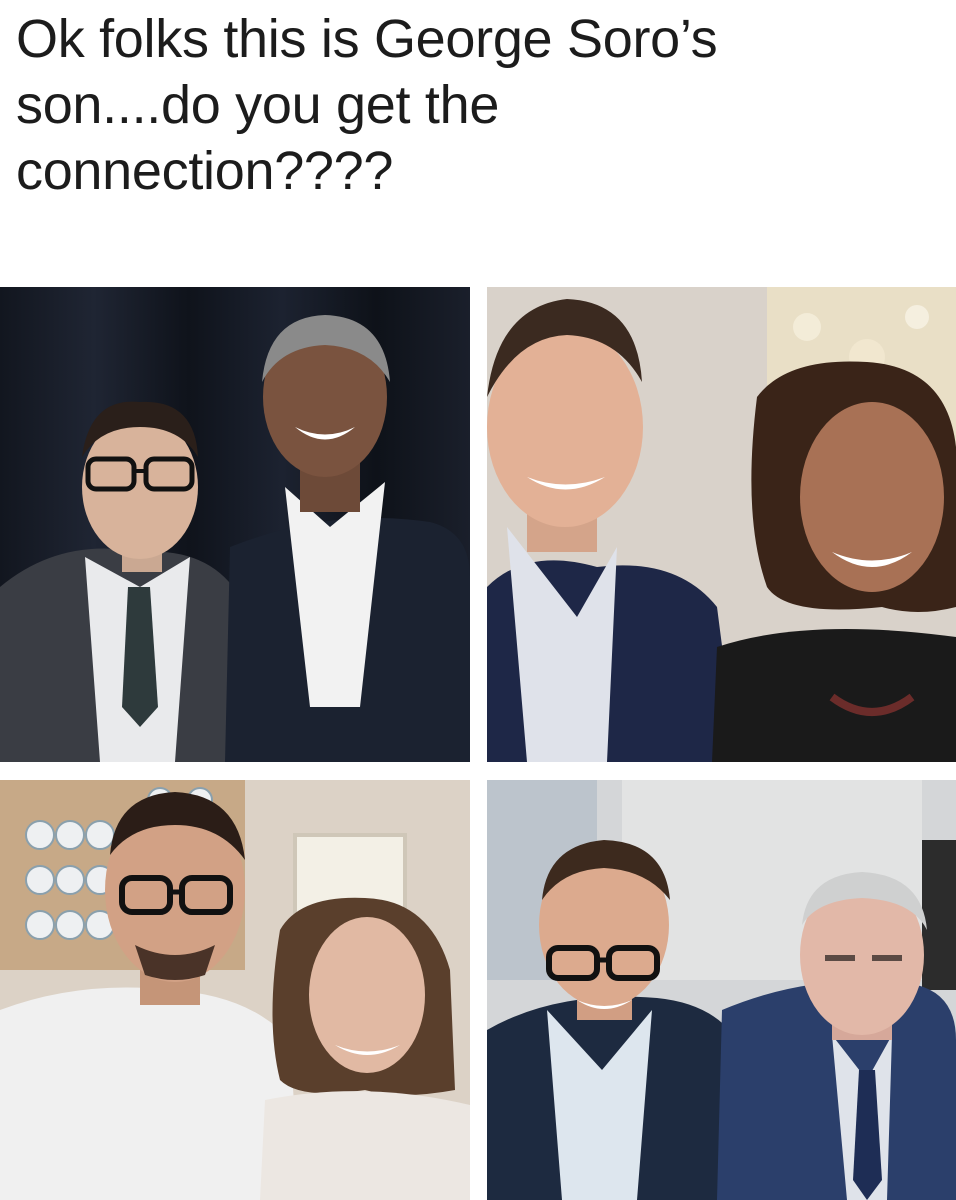 The width and height of the screenshot is (956, 1200). Describe the element at coordinates (258, 105) in the screenshot. I see `caption-line-2: son....do you get the` at that location.